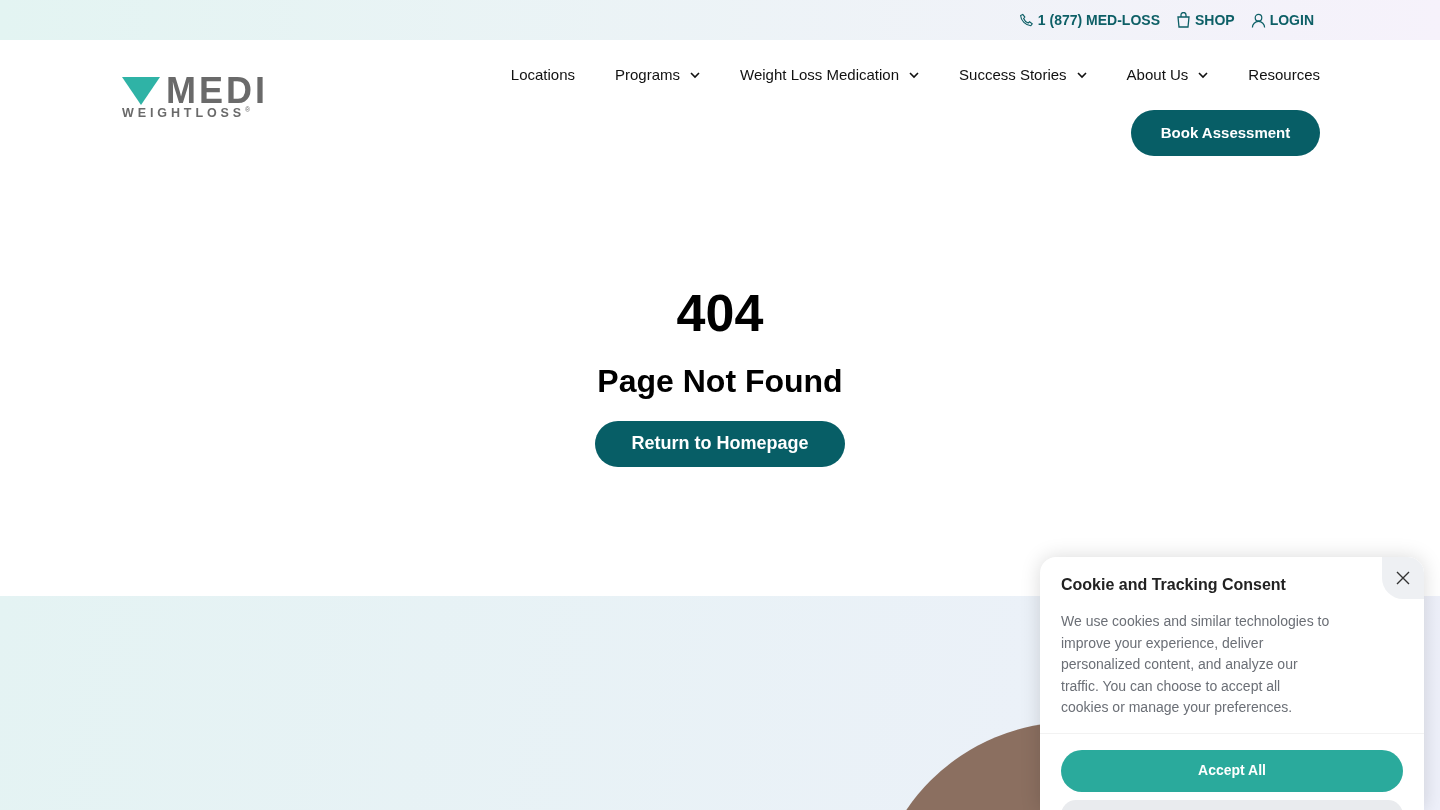 This screenshot has height=810, width=1440. Describe the element at coordinates (1284, 75) in the screenshot. I see `nav-link: Resources` at that location.